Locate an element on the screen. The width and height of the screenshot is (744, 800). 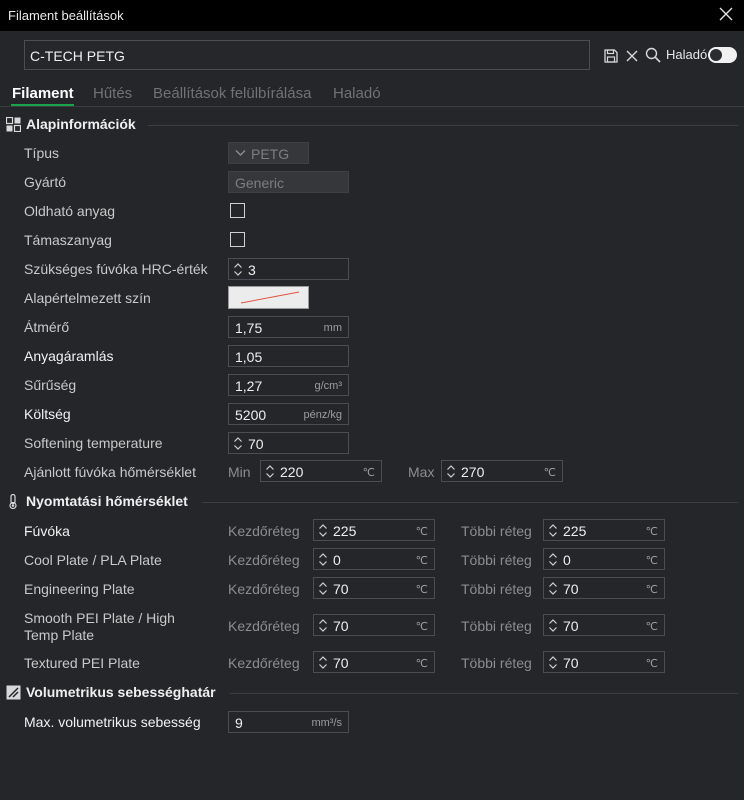
preset-name-input: C-TECH PETG is located at coordinates (307, 55).